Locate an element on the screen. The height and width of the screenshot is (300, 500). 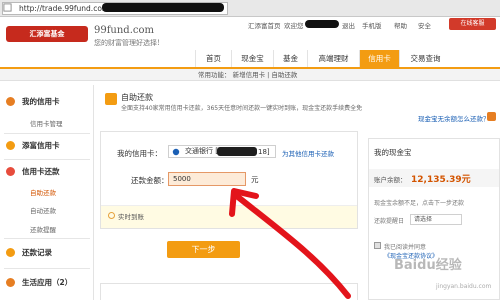
link-home: 汇添富首页 is located at coordinates (264, 25).